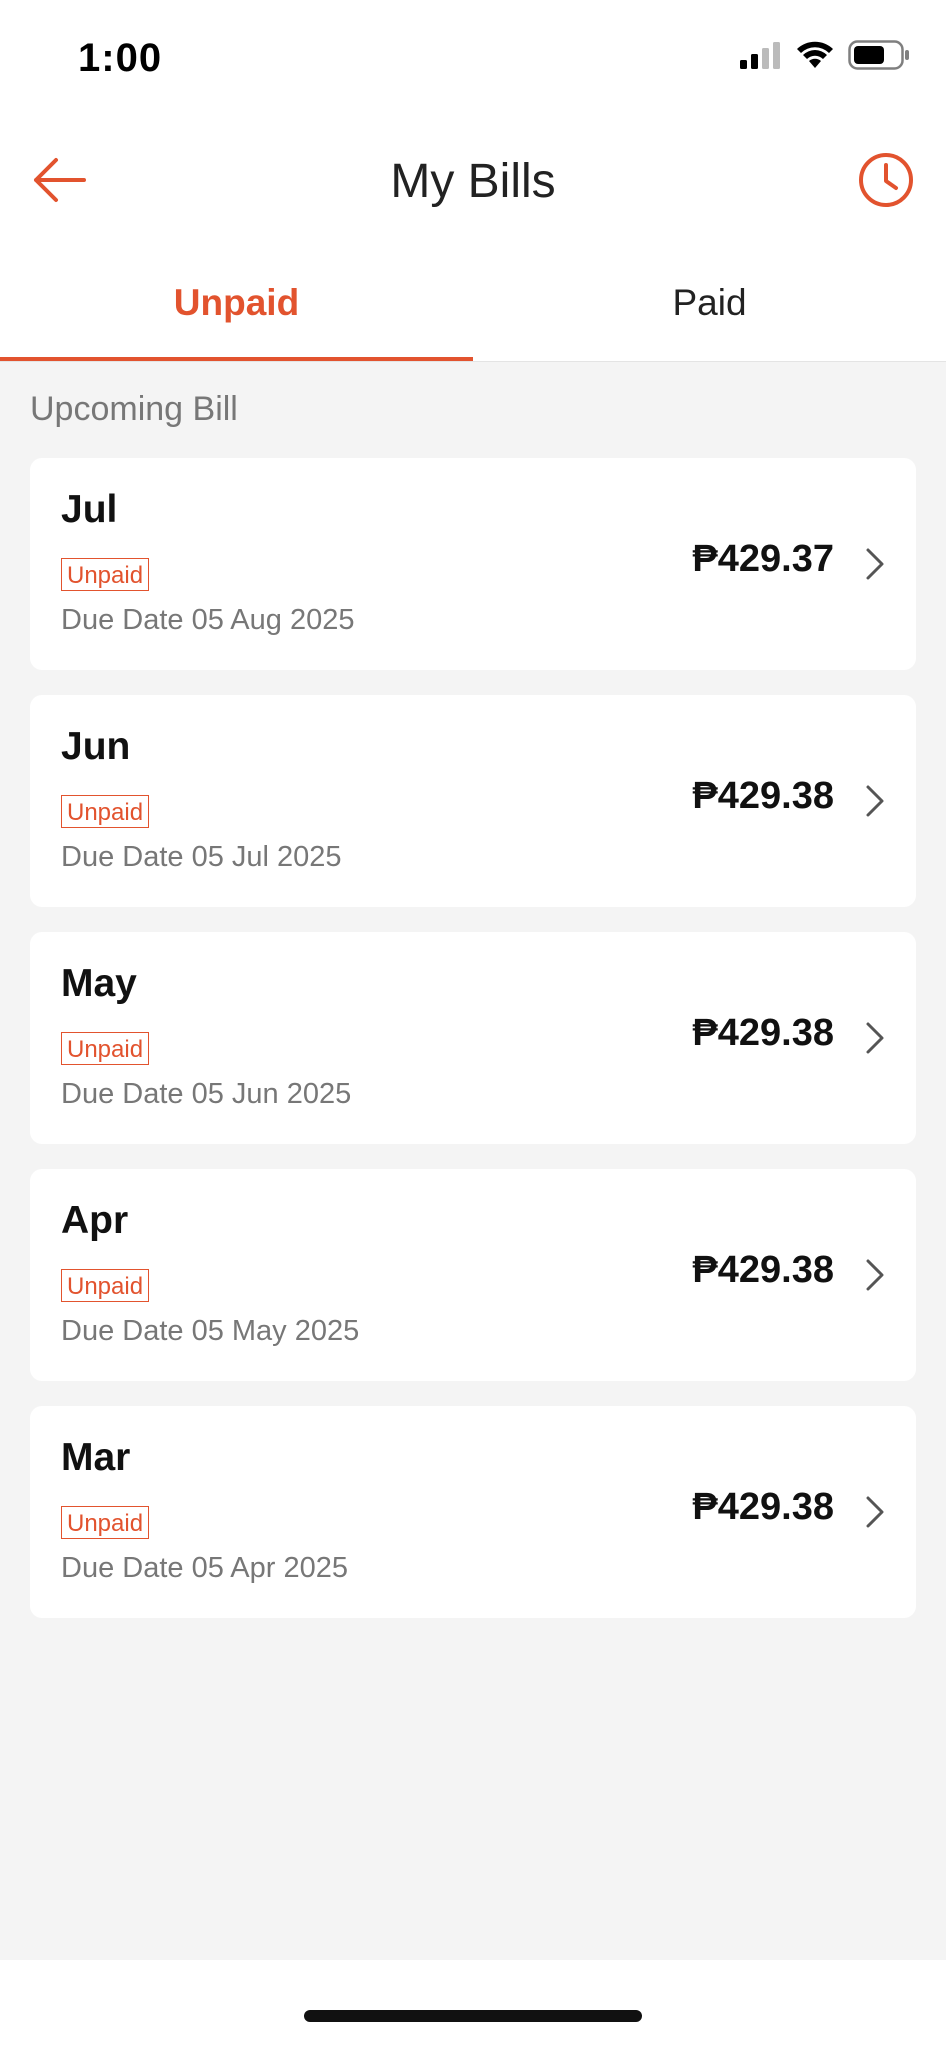  What do you see at coordinates (210, 1331) in the screenshot?
I see `bill-due-date: Due Date 05 May 2025` at bounding box center [210, 1331].